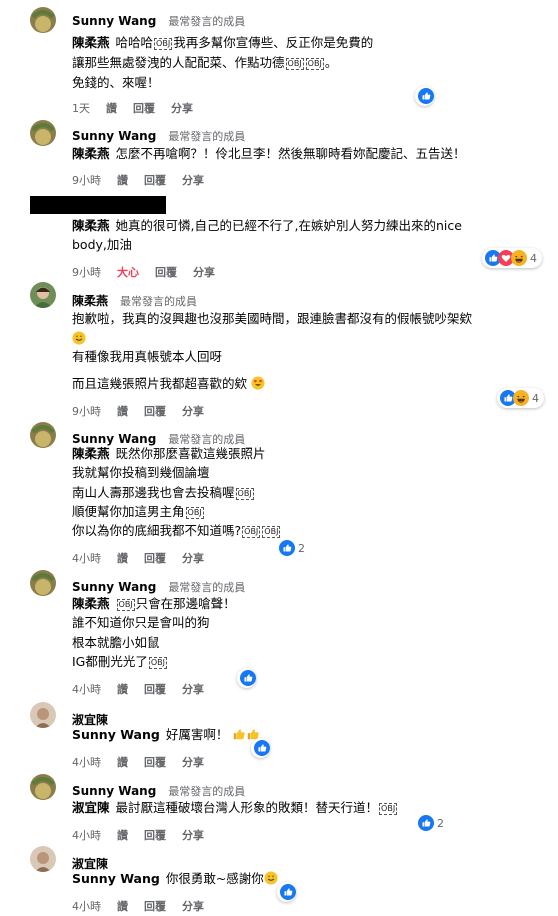  I want to click on comment-text-line: 你以為你的底細我都不知道嗎? OBJ OBJ, so click(176, 530).